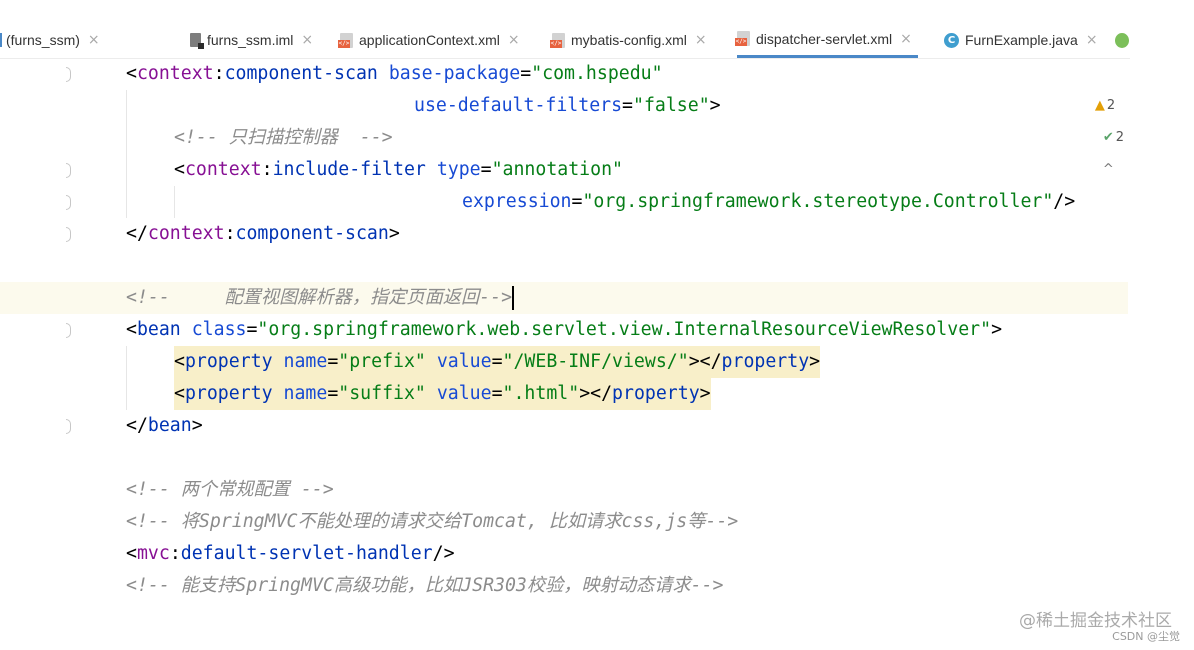 The width and height of the screenshot is (1194, 650). I want to click on tab-label: (furns_ssm), so click(43, 40).